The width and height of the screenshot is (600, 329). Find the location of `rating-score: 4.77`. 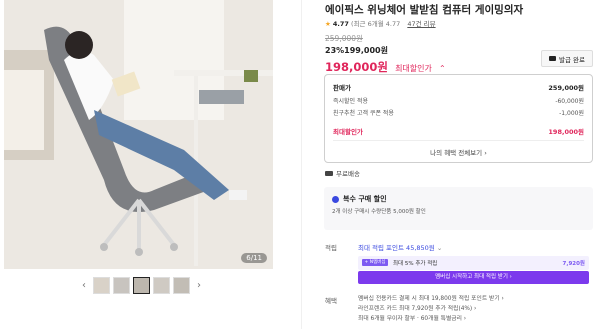

rating-score: 4.77 is located at coordinates (340, 24).